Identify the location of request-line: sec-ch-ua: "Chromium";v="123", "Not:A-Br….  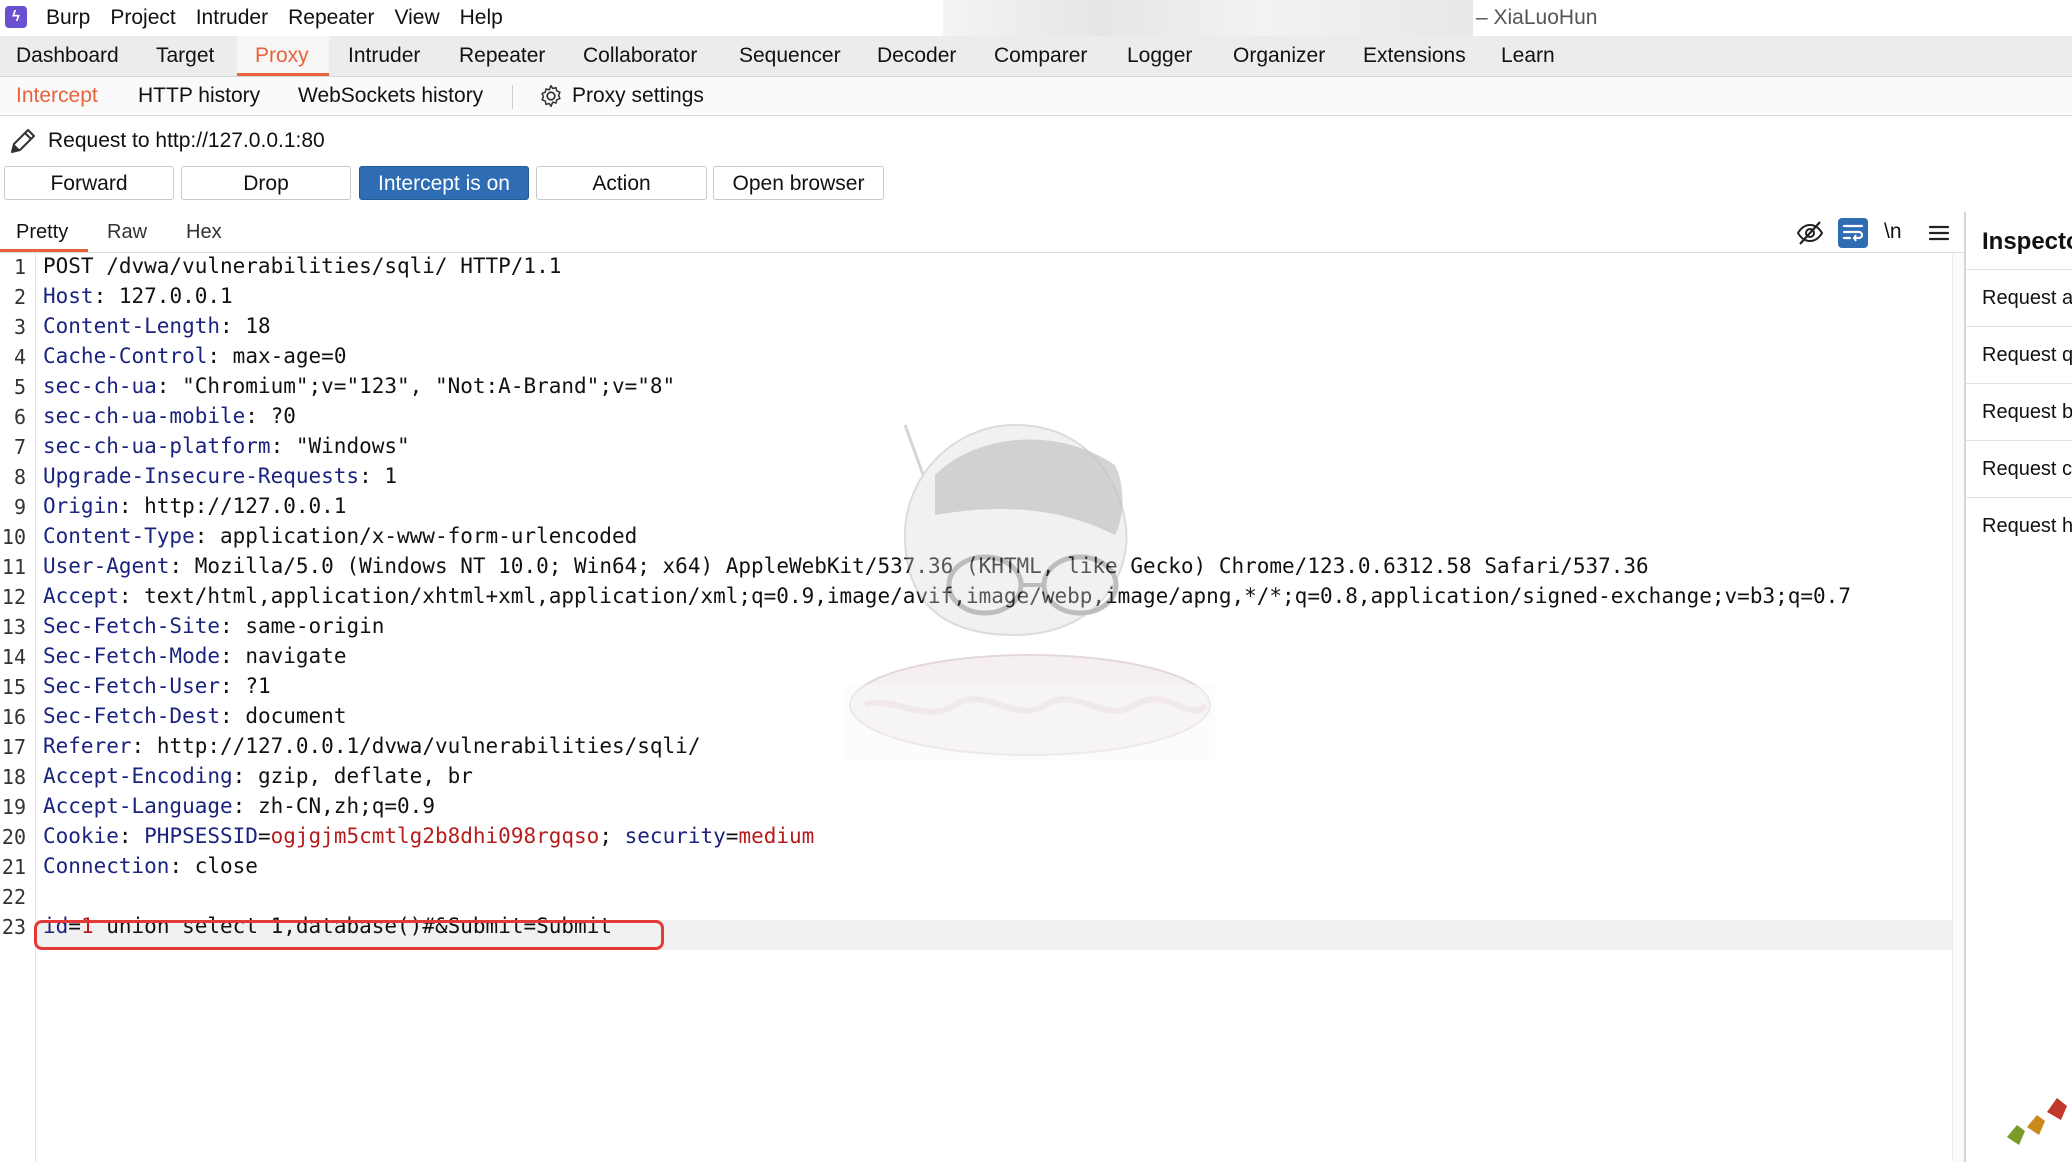
(359, 386).